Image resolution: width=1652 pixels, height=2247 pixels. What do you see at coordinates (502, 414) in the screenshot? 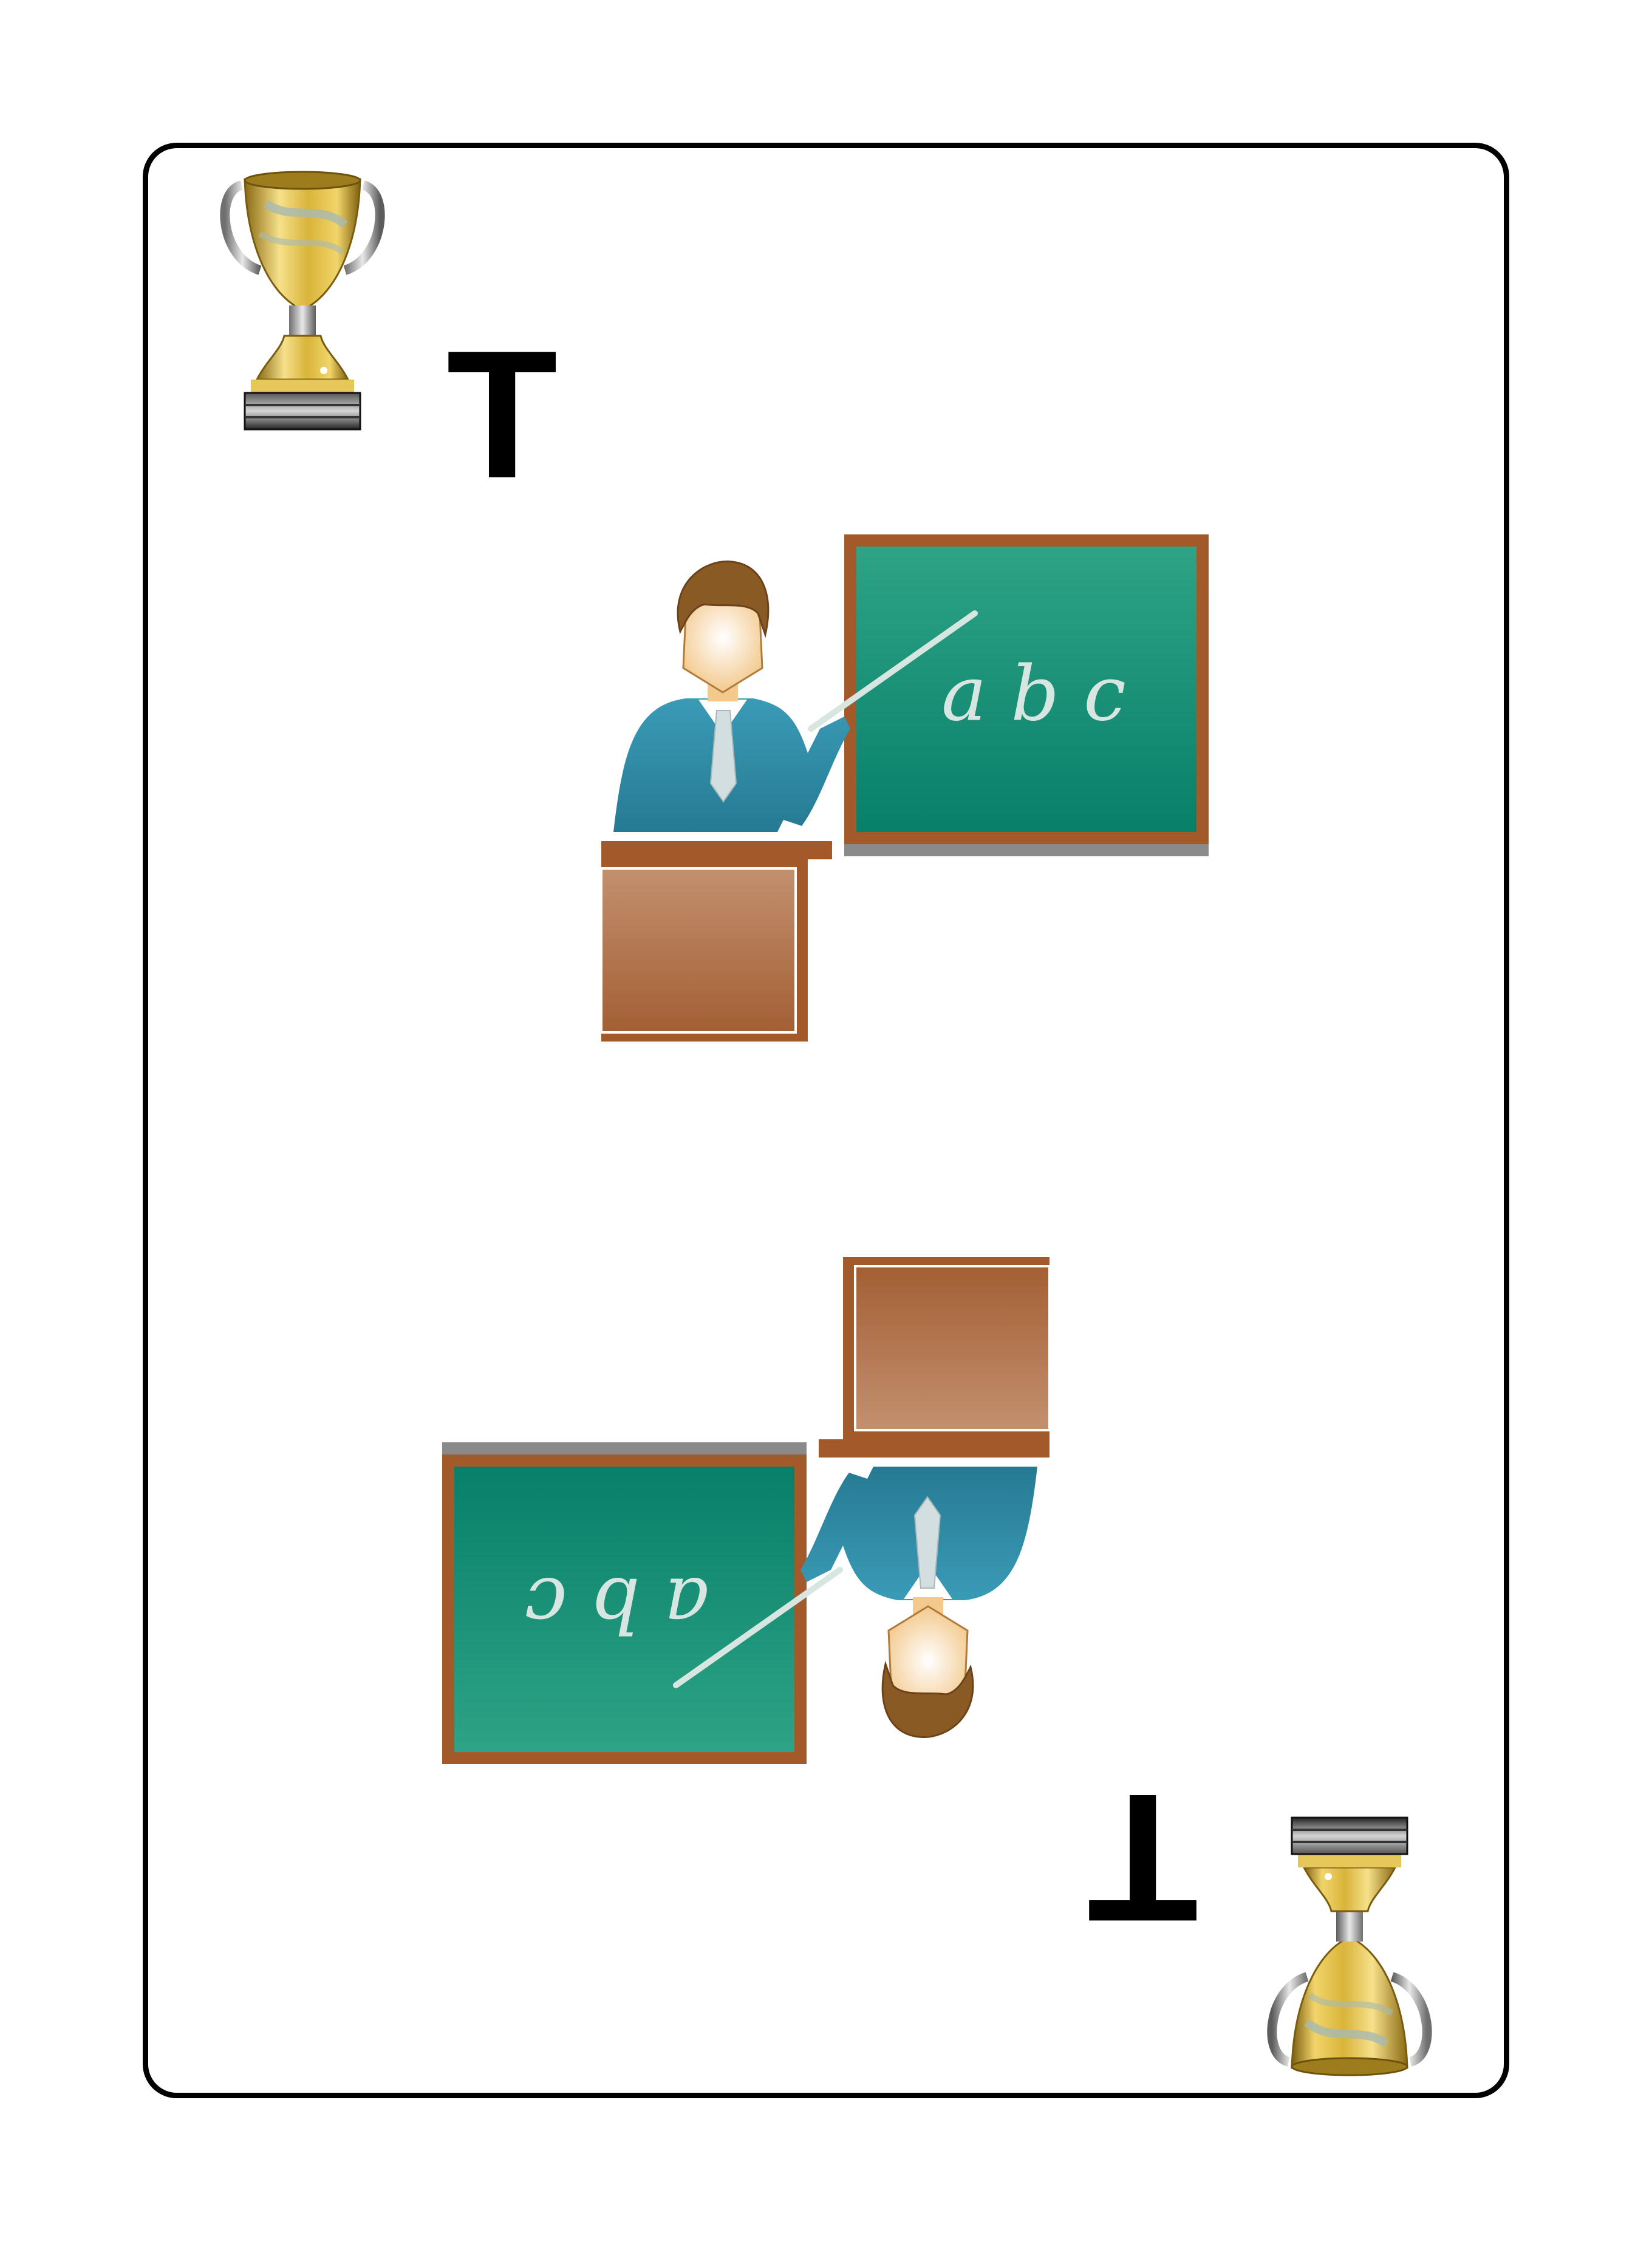
I see `card-rank-top: T` at bounding box center [502, 414].